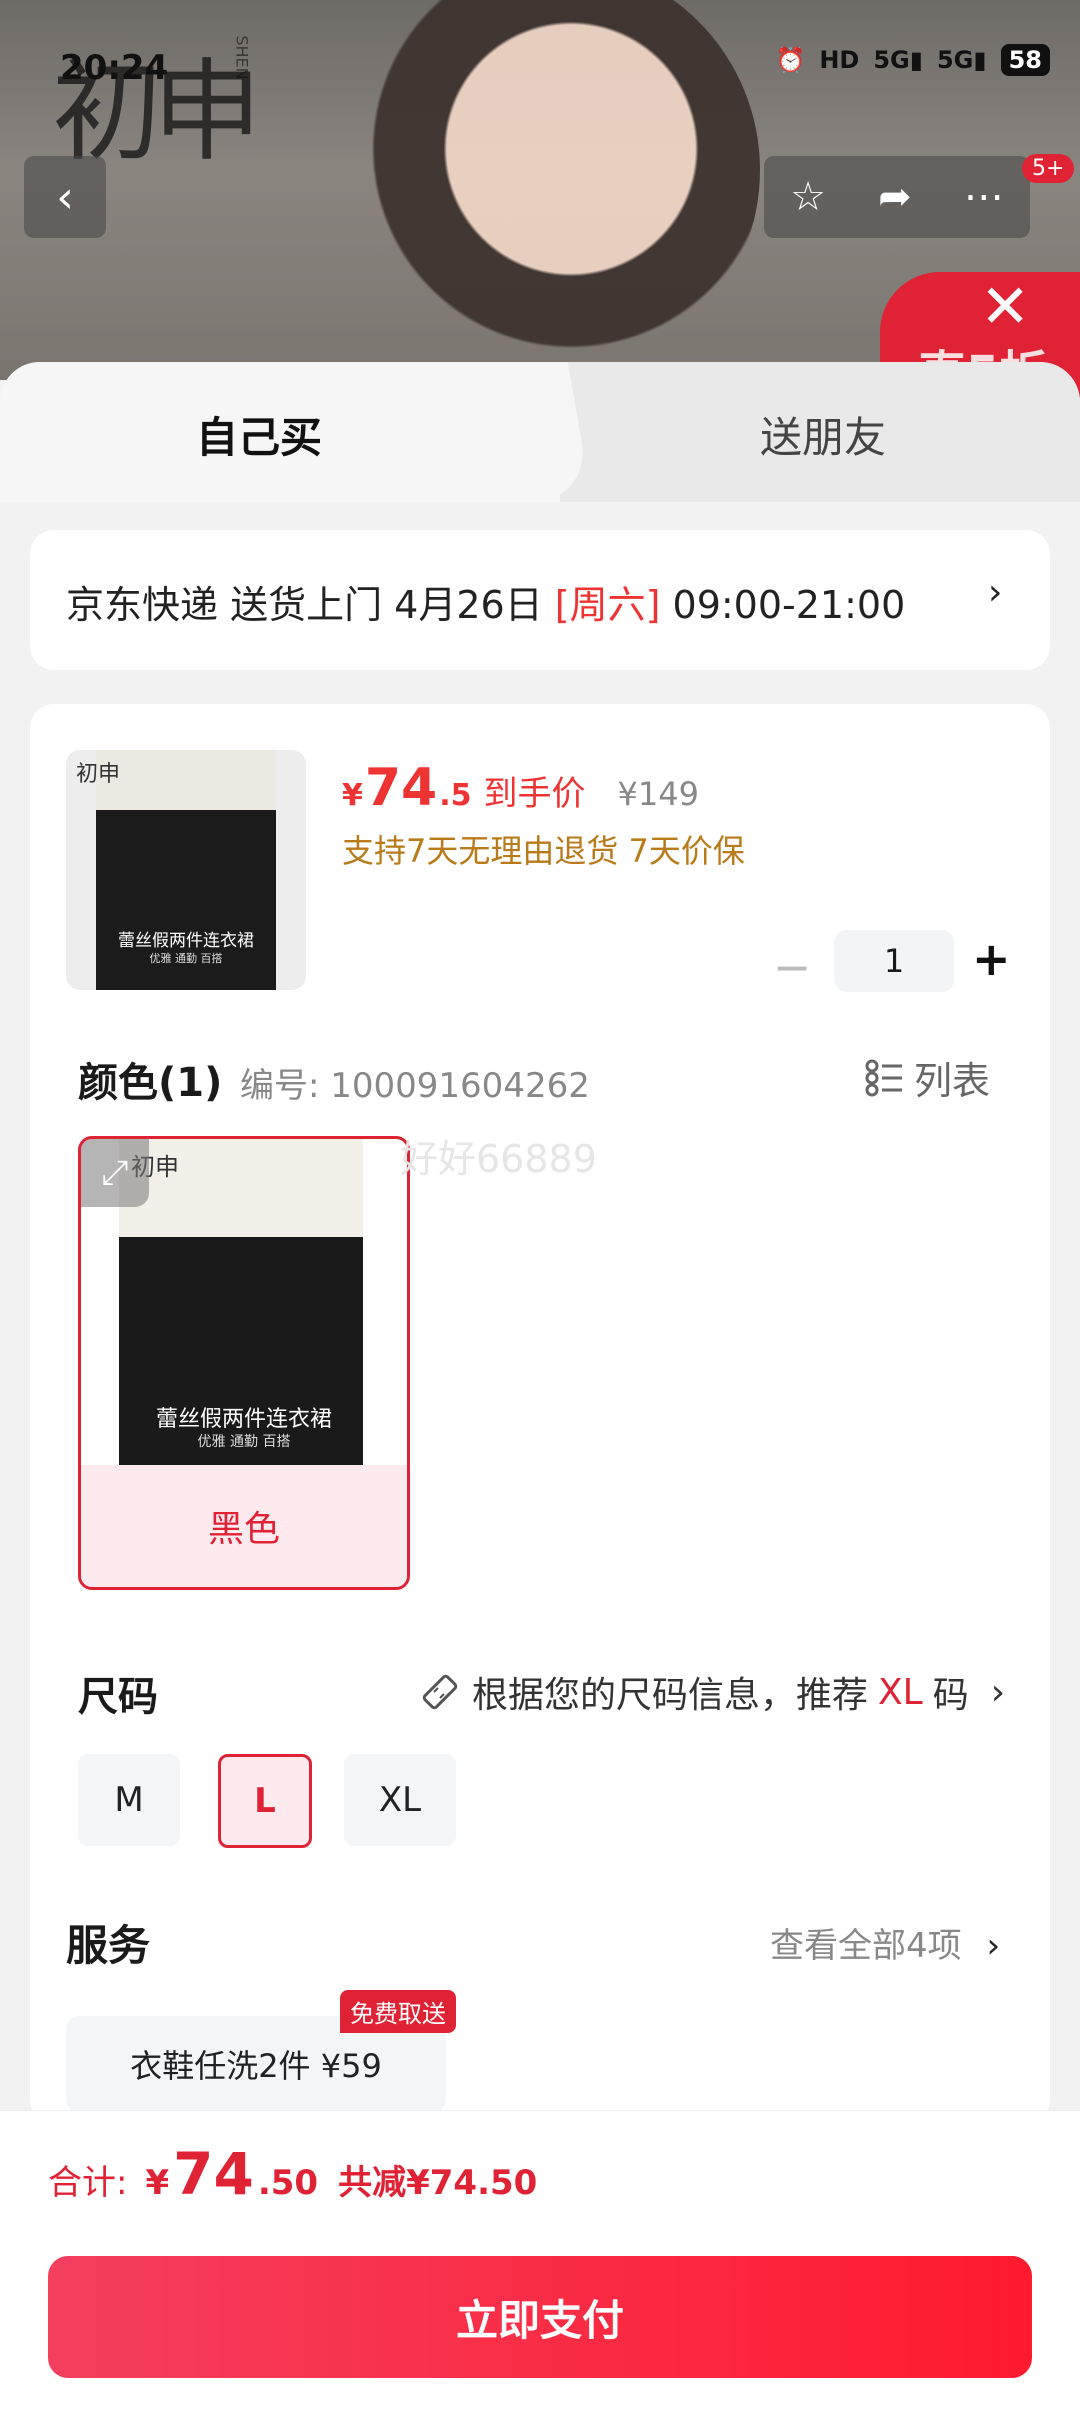  What do you see at coordinates (108, 1945) in the screenshot?
I see `service-section-title: 服务` at bounding box center [108, 1945].